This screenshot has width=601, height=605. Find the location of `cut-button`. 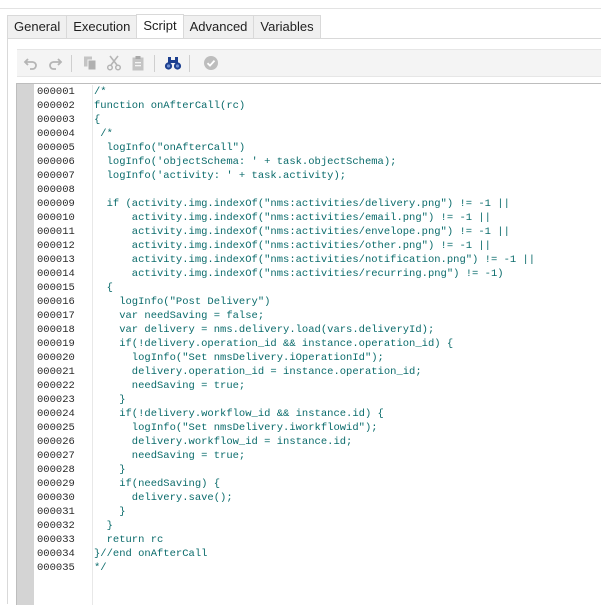

cut-button is located at coordinates (114, 63).